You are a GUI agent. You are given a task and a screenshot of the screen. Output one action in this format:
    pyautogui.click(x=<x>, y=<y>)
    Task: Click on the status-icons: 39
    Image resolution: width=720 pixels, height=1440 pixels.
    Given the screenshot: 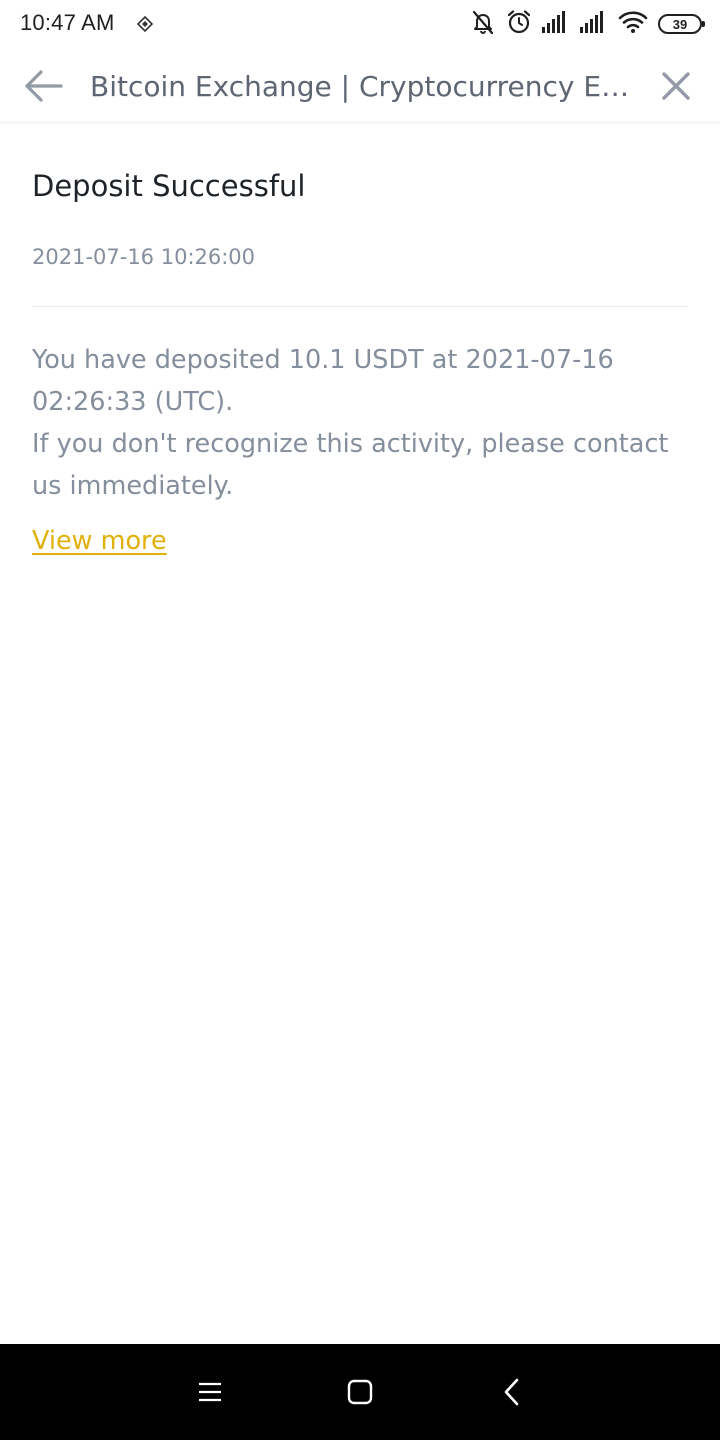 What is the action you would take?
    pyautogui.click(x=587, y=24)
    